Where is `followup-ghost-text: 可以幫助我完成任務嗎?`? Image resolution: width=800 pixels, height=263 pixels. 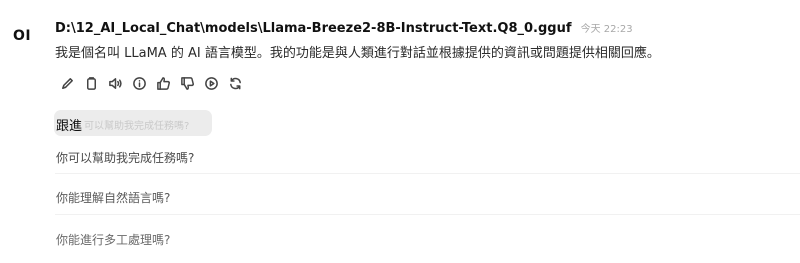
followup-ghost-text: 可以幫助我完成任務嗎? is located at coordinates (137, 126).